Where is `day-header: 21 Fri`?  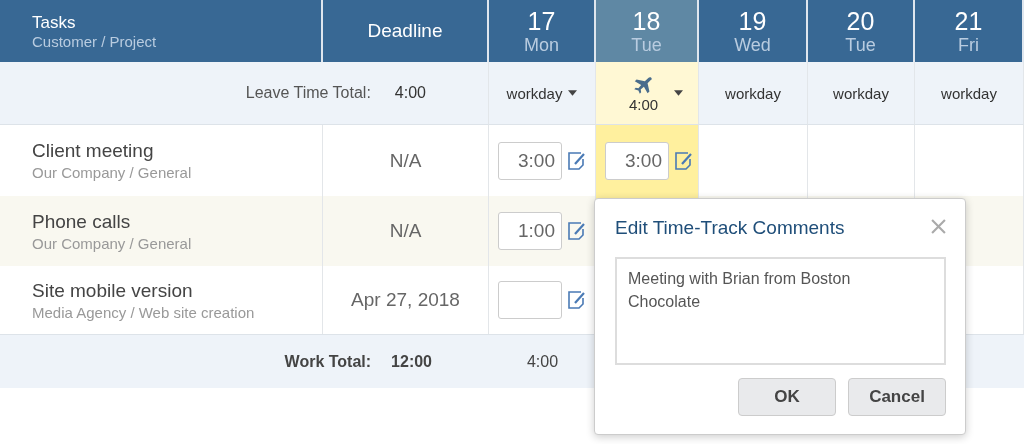 day-header: 21 Fri is located at coordinates (969, 31).